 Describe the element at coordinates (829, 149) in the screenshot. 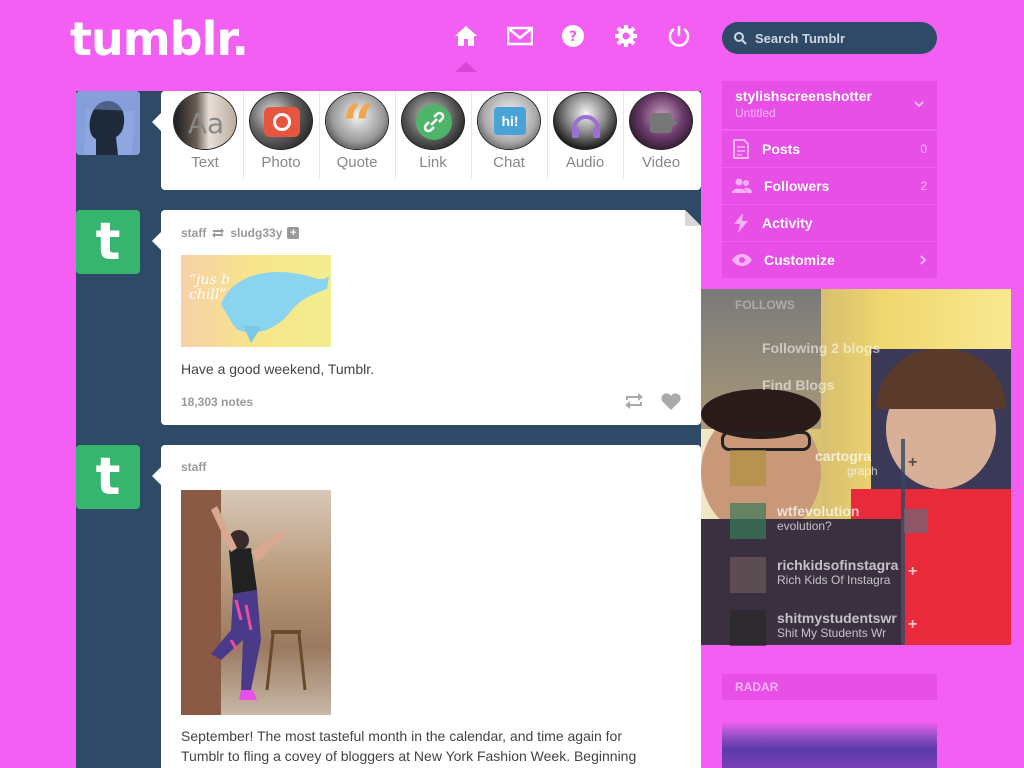

I see `sidebar-item-posts: Posts 0` at that location.